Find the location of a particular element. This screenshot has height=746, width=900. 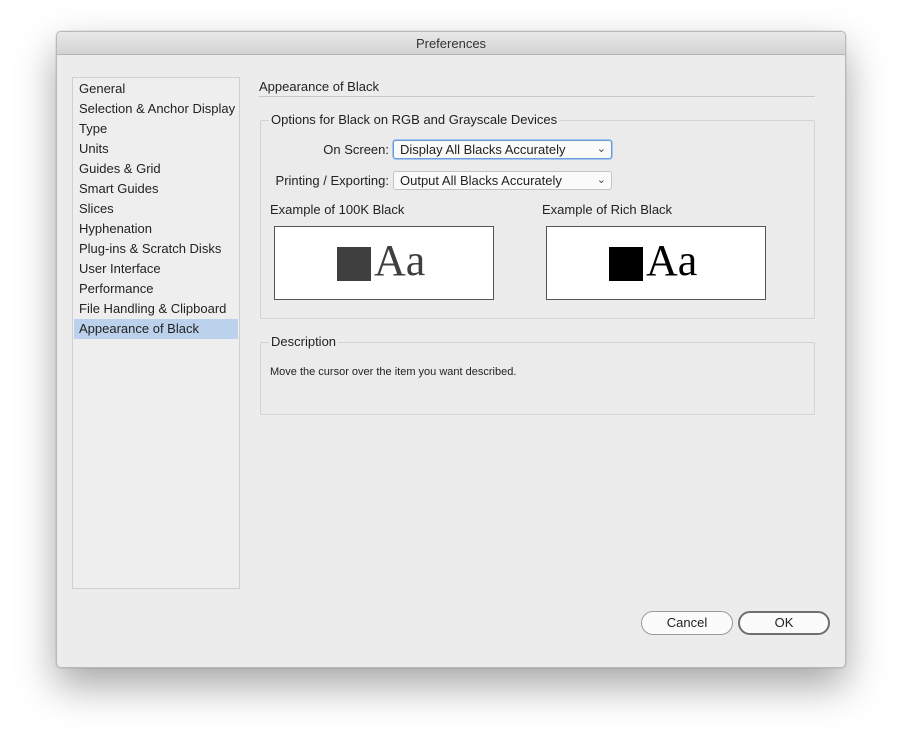

example-100k-preview: Aa is located at coordinates (384, 263).